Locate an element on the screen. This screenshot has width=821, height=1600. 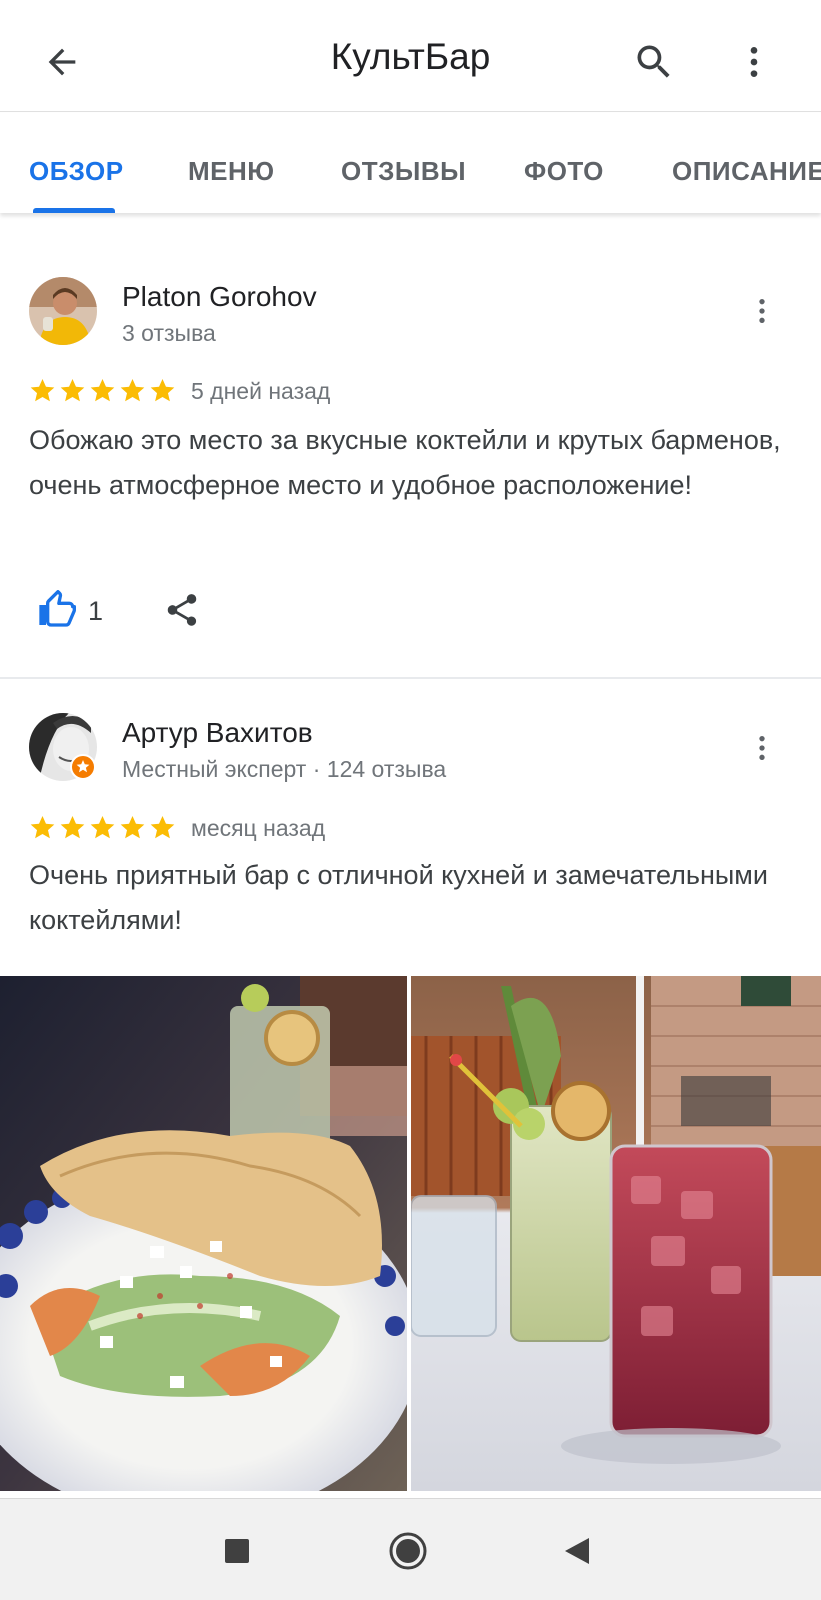
share-button is located at coordinates (182, 610).